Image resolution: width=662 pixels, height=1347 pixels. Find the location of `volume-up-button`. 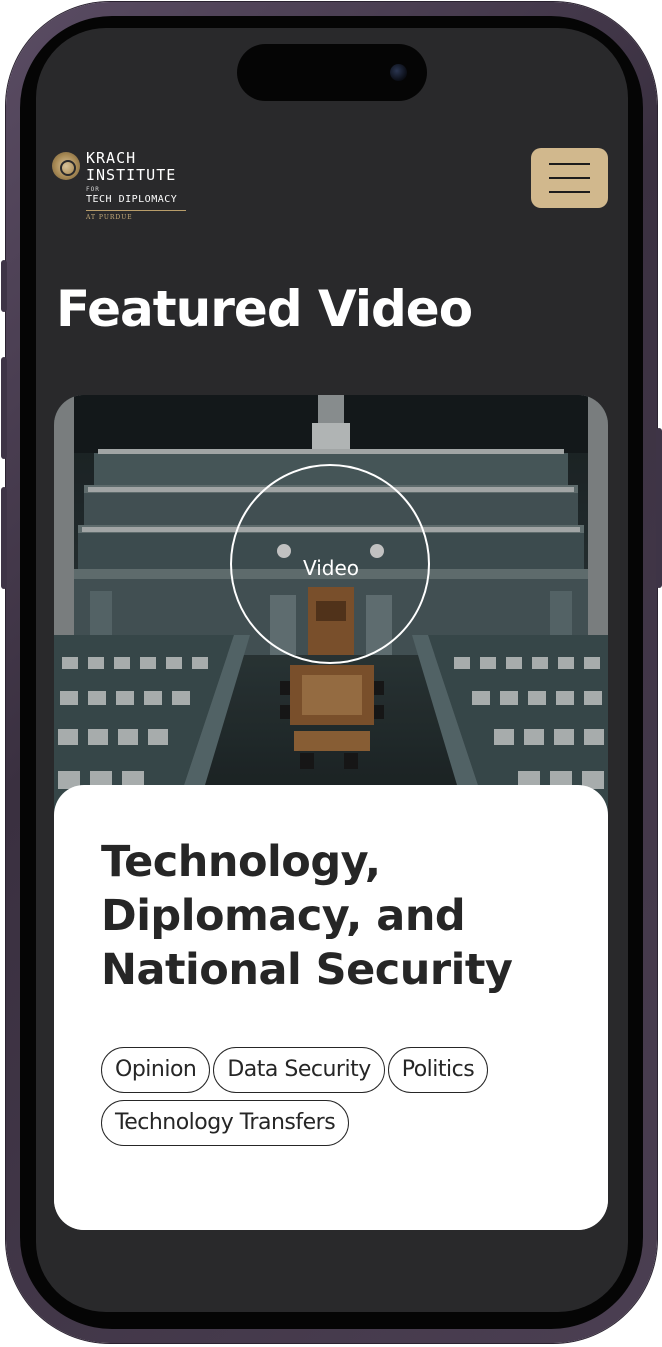

volume-up-button is located at coordinates (4, 408).